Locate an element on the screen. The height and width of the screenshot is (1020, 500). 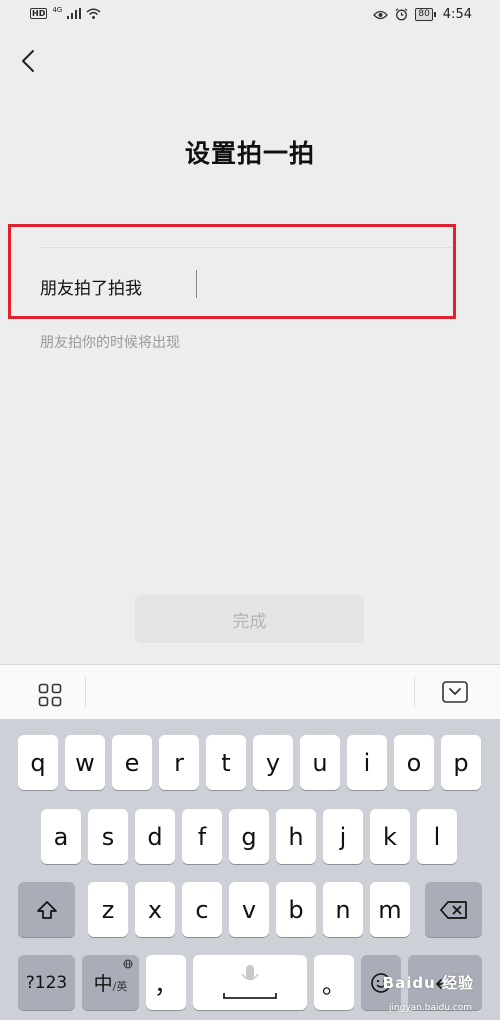
key-i: i is located at coordinates (367, 762).